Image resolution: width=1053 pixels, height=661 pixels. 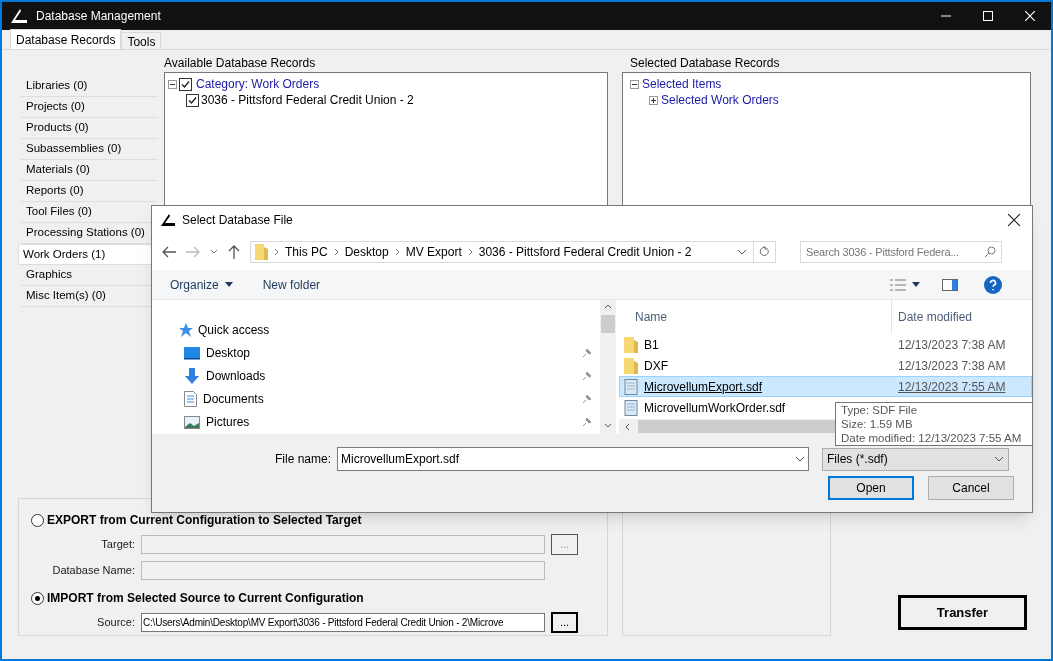 I want to click on file-name: DXF, so click(x=656, y=366).